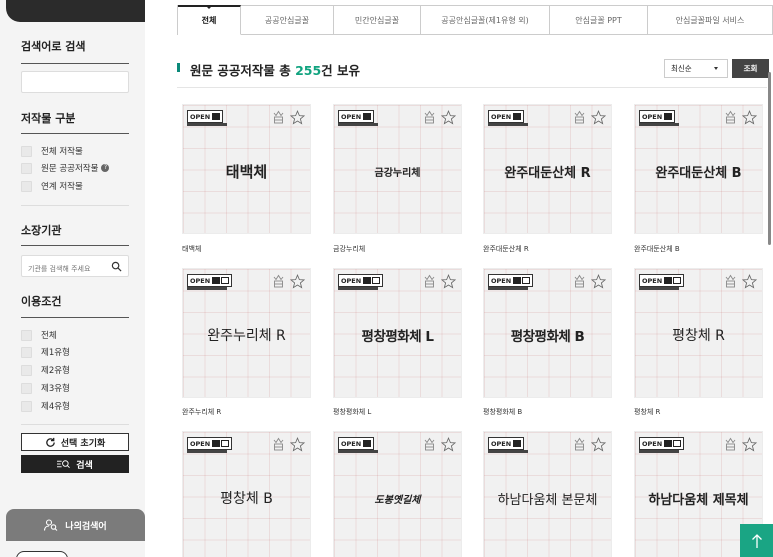 The image size is (773, 557). What do you see at coordinates (70, 169) in the screenshot?
I see `option-label: 원문 공공저작물` at bounding box center [70, 169].